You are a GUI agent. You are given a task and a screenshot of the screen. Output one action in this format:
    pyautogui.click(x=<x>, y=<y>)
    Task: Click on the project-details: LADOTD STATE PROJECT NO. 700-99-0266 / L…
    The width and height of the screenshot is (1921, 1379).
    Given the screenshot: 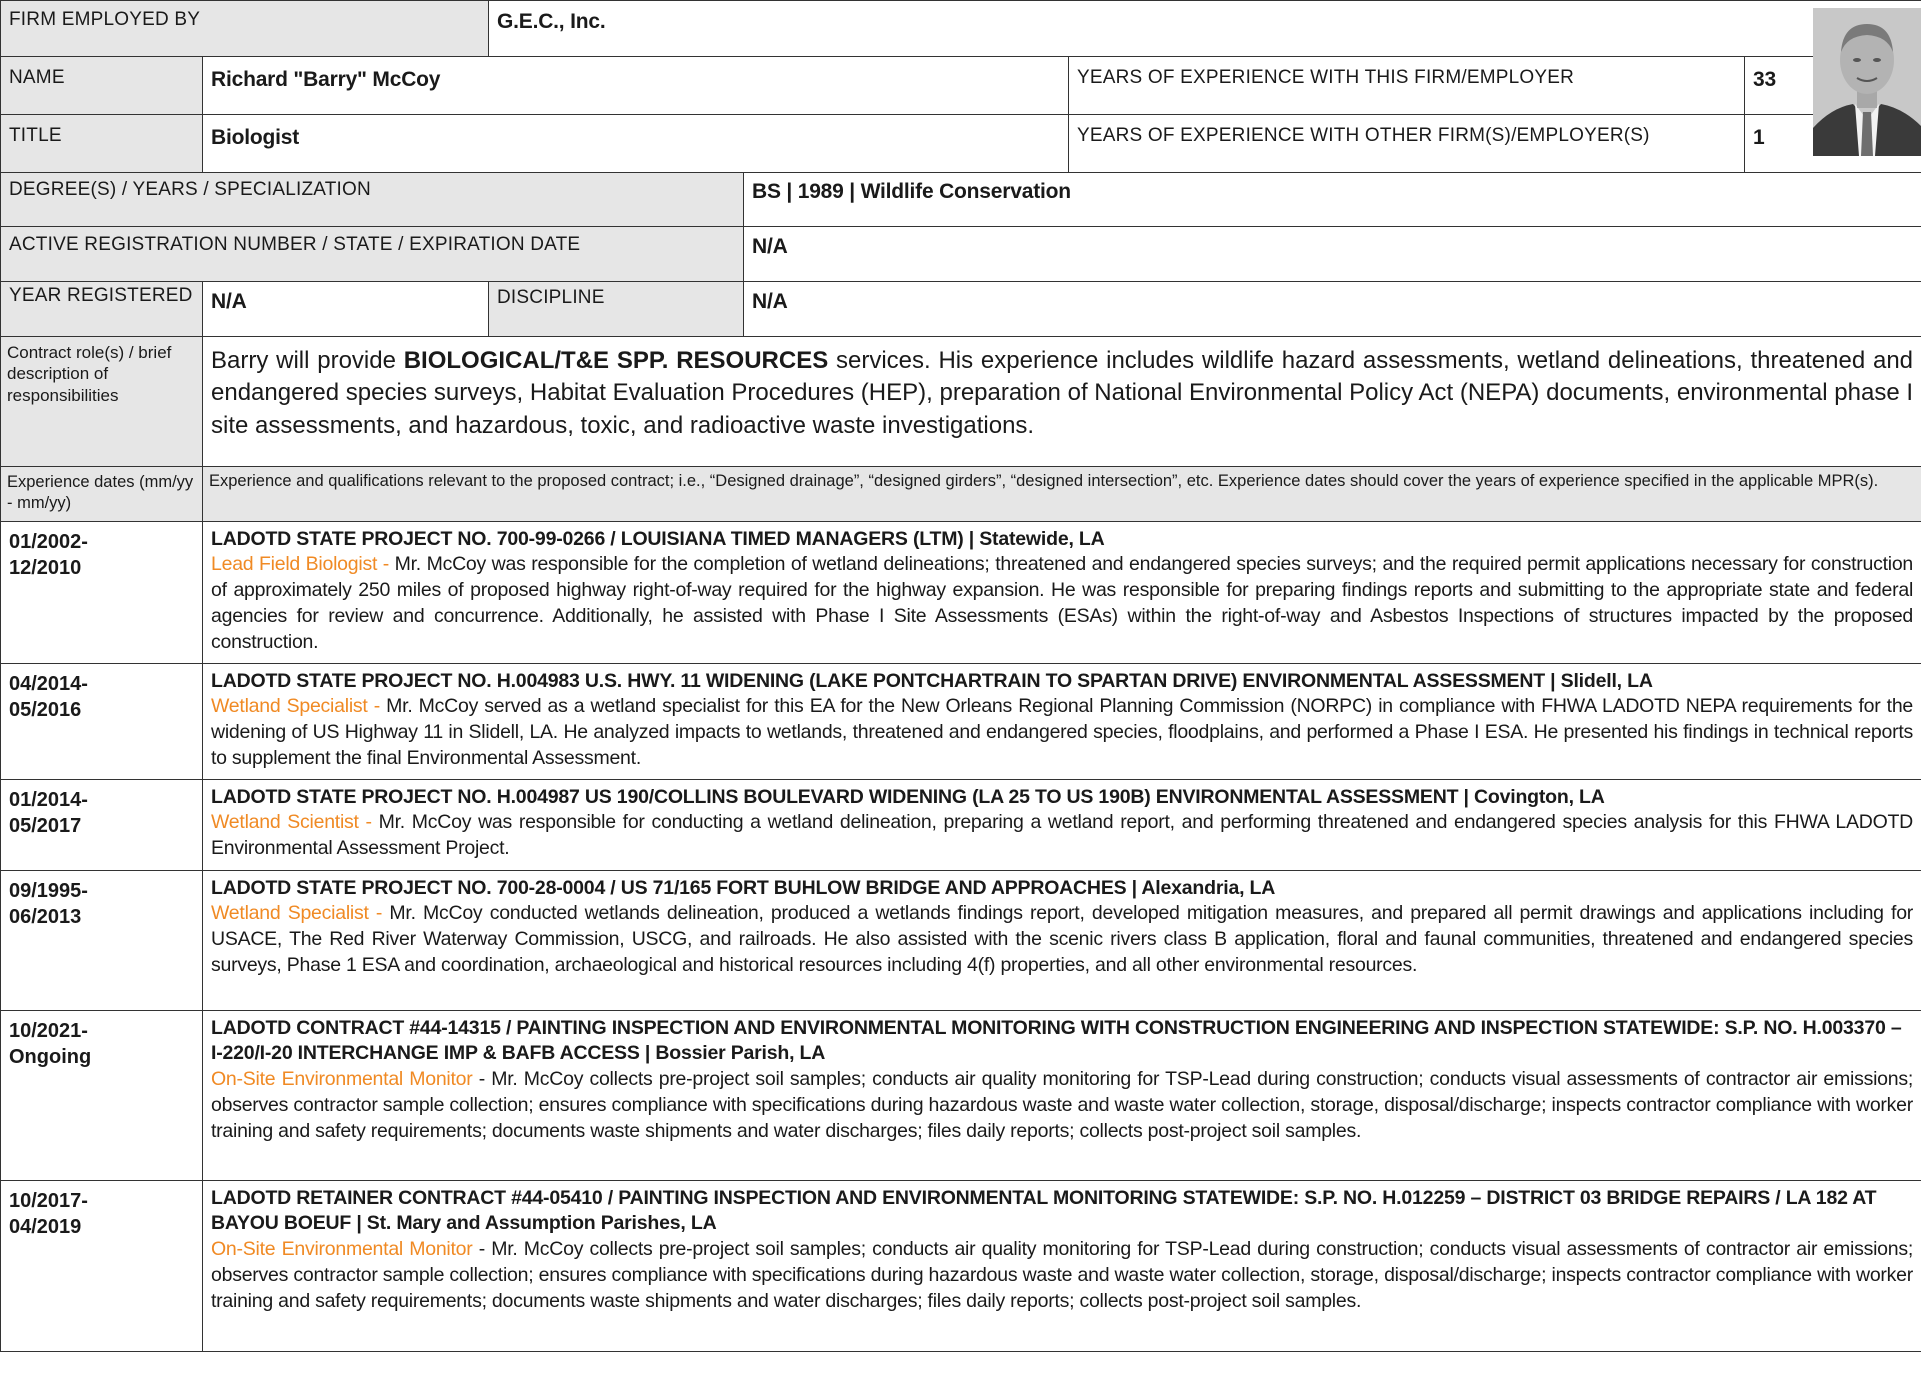 What is the action you would take?
    pyautogui.click(x=1061, y=592)
    